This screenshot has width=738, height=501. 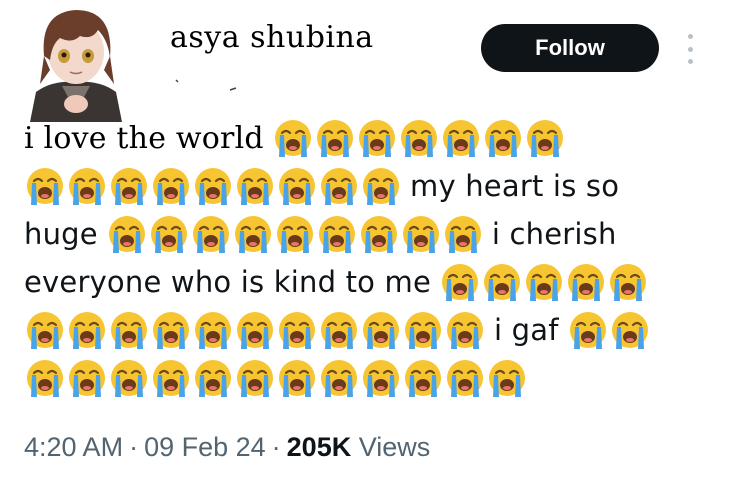 I want to click on tweet-line: huge i cherish, so click(x=374, y=234).